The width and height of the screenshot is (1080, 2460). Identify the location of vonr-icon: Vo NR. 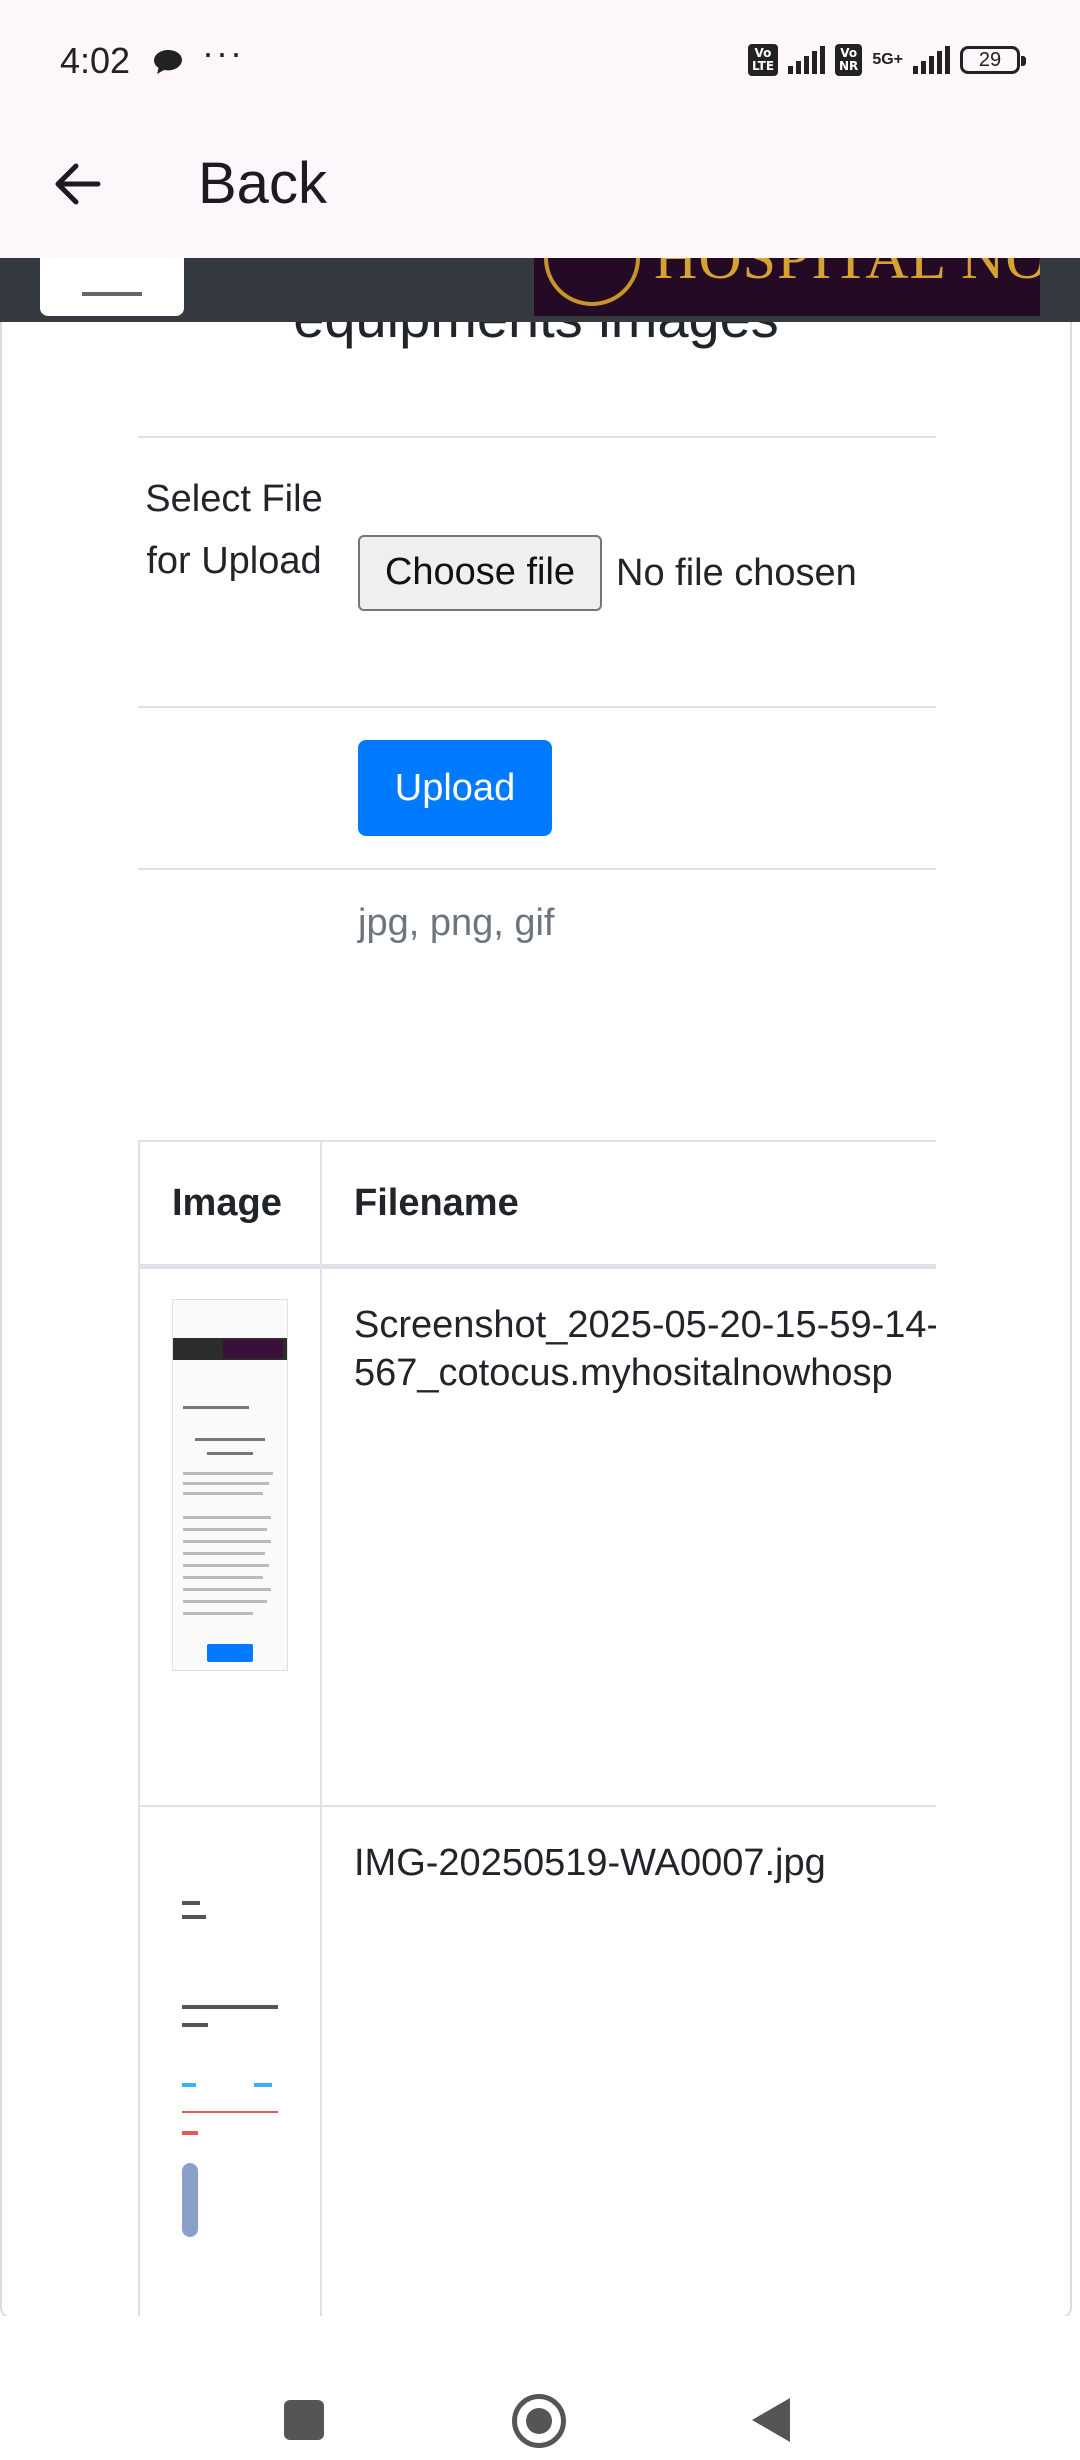
(849, 60).